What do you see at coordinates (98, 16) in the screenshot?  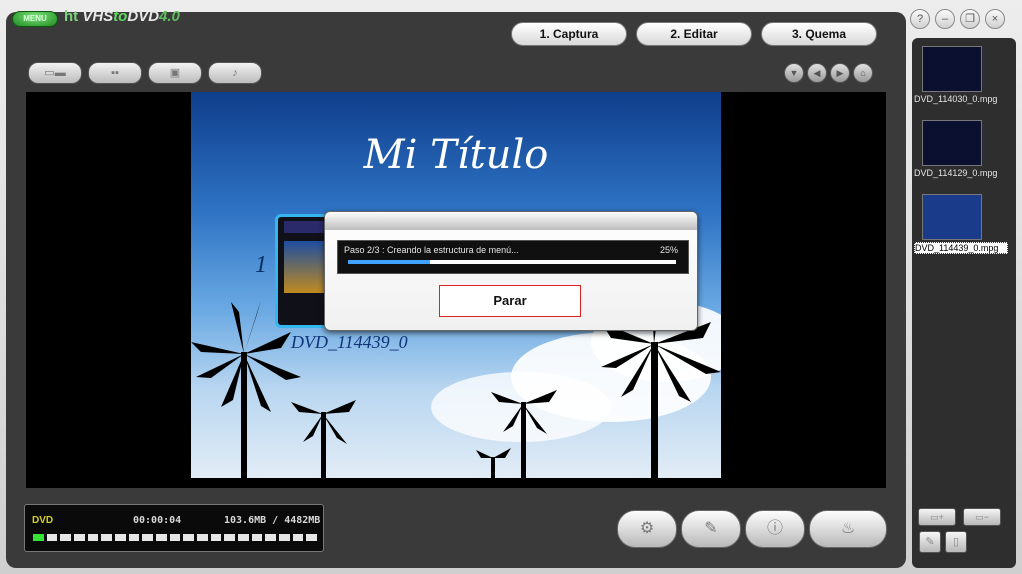 I see `logo-vhs: VHS` at bounding box center [98, 16].